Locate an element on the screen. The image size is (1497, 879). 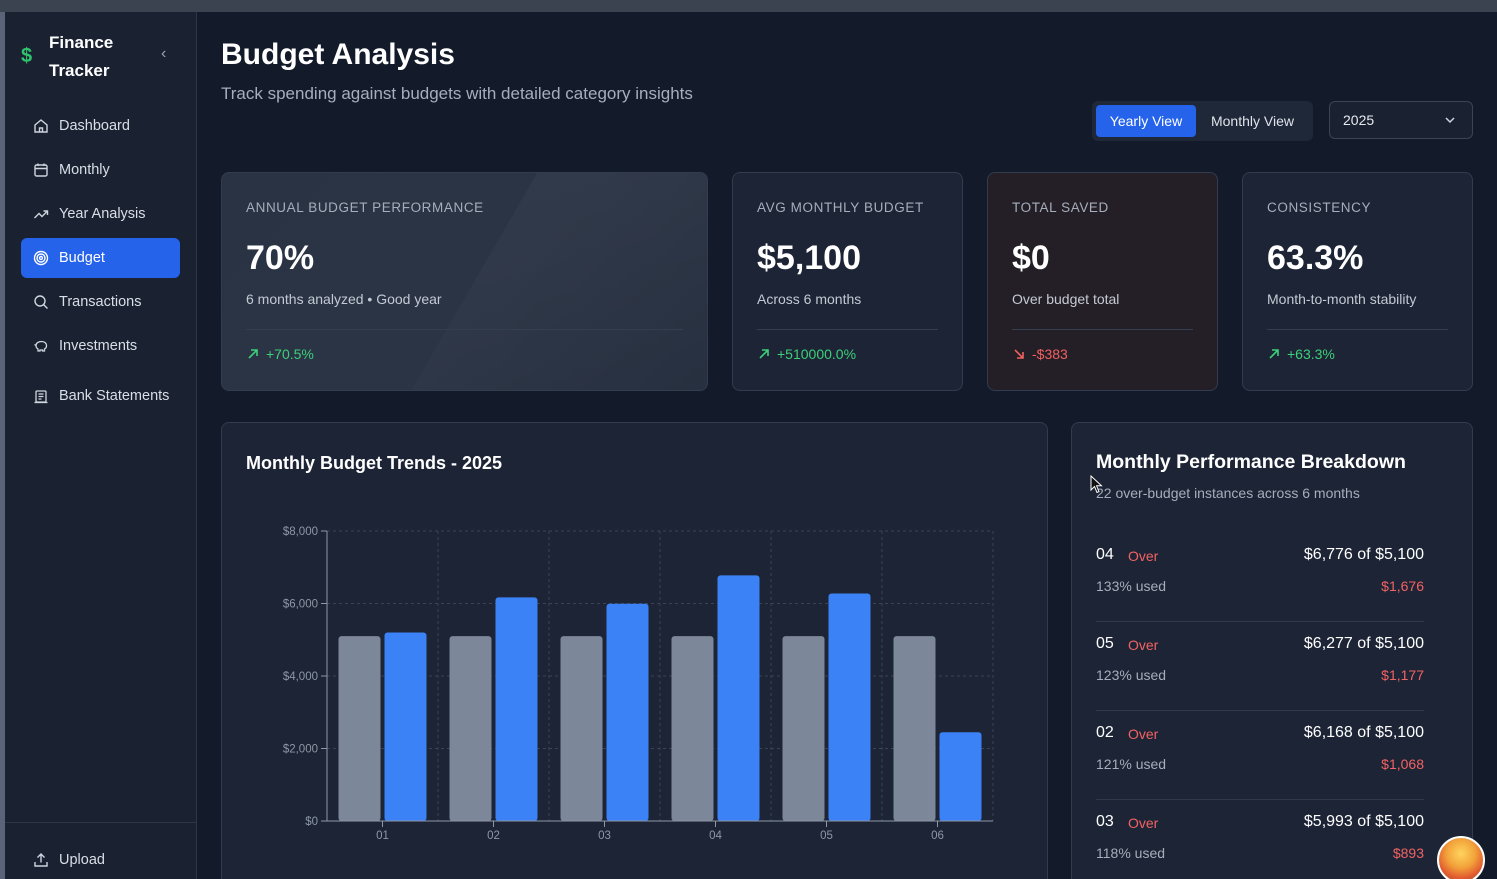
upload-icon is located at coordinates (41, 860).